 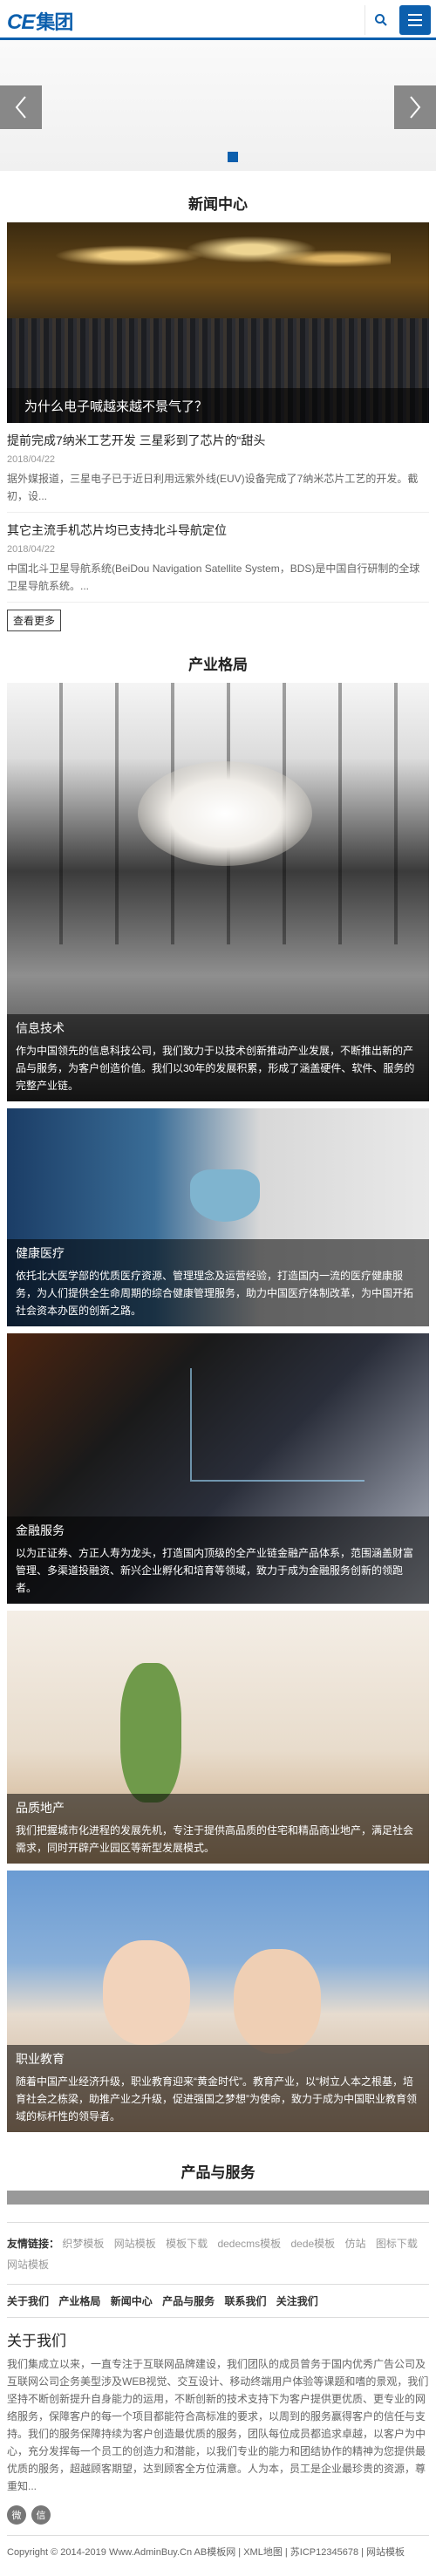 I want to click on card-title: 品质地产, so click(x=218, y=1808).